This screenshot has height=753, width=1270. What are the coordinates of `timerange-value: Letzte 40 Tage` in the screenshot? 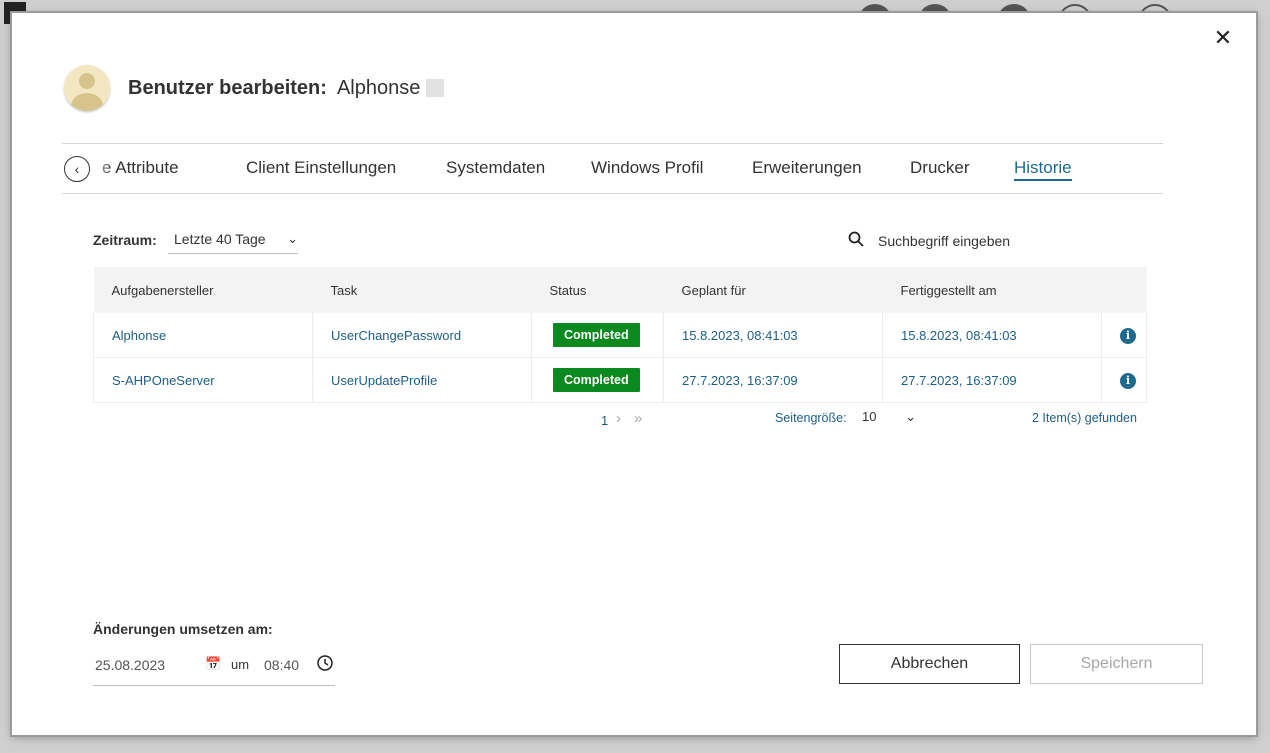 It's located at (220, 239).